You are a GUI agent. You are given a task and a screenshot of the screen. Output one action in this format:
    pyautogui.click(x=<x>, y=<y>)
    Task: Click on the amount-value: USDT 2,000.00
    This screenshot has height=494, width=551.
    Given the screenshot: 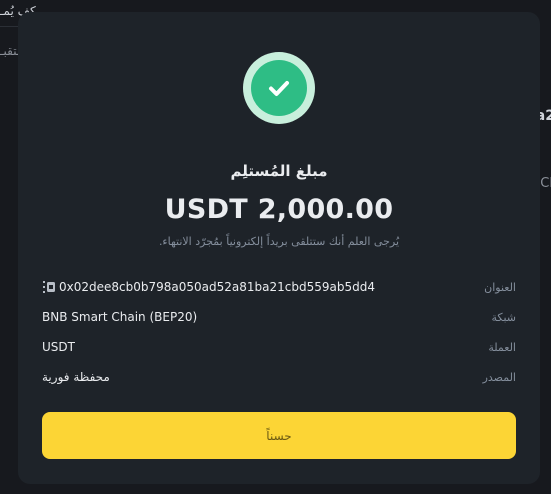 What is the action you would take?
    pyautogui.click(x=279, y=209)
    